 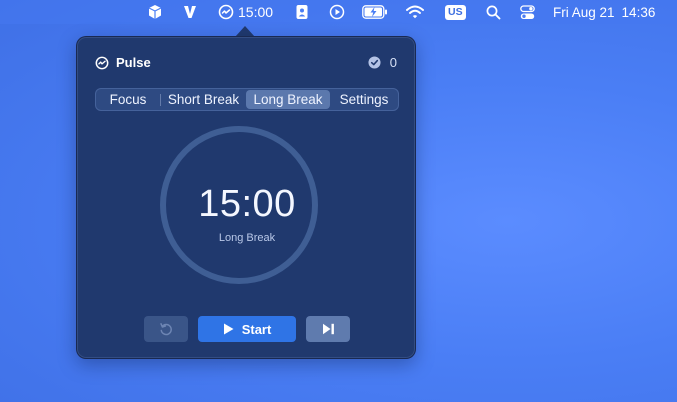 I want to click on menu-bar: 15:00 US Fri Aug 21 14:36, so click(x=338, y=12).